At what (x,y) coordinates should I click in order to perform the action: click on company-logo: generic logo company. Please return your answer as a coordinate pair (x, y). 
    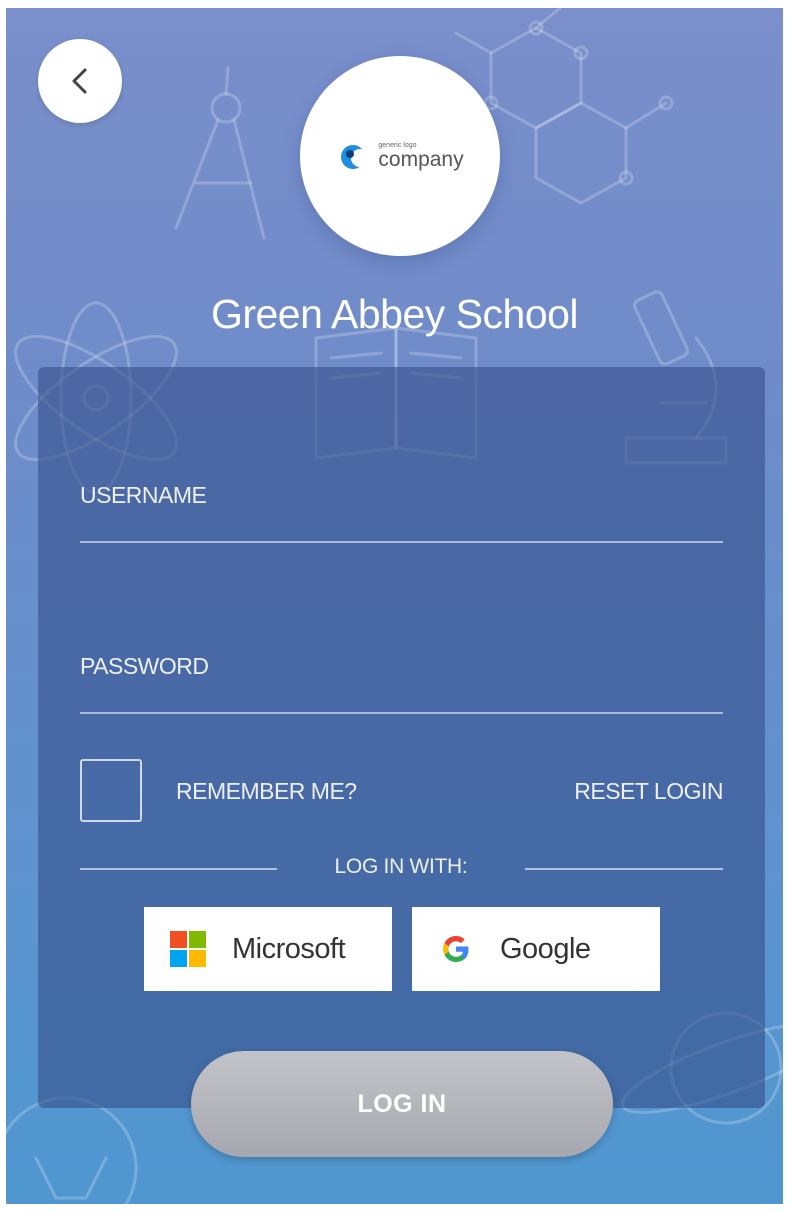
    Looking at the image, I should click on (400, 156).